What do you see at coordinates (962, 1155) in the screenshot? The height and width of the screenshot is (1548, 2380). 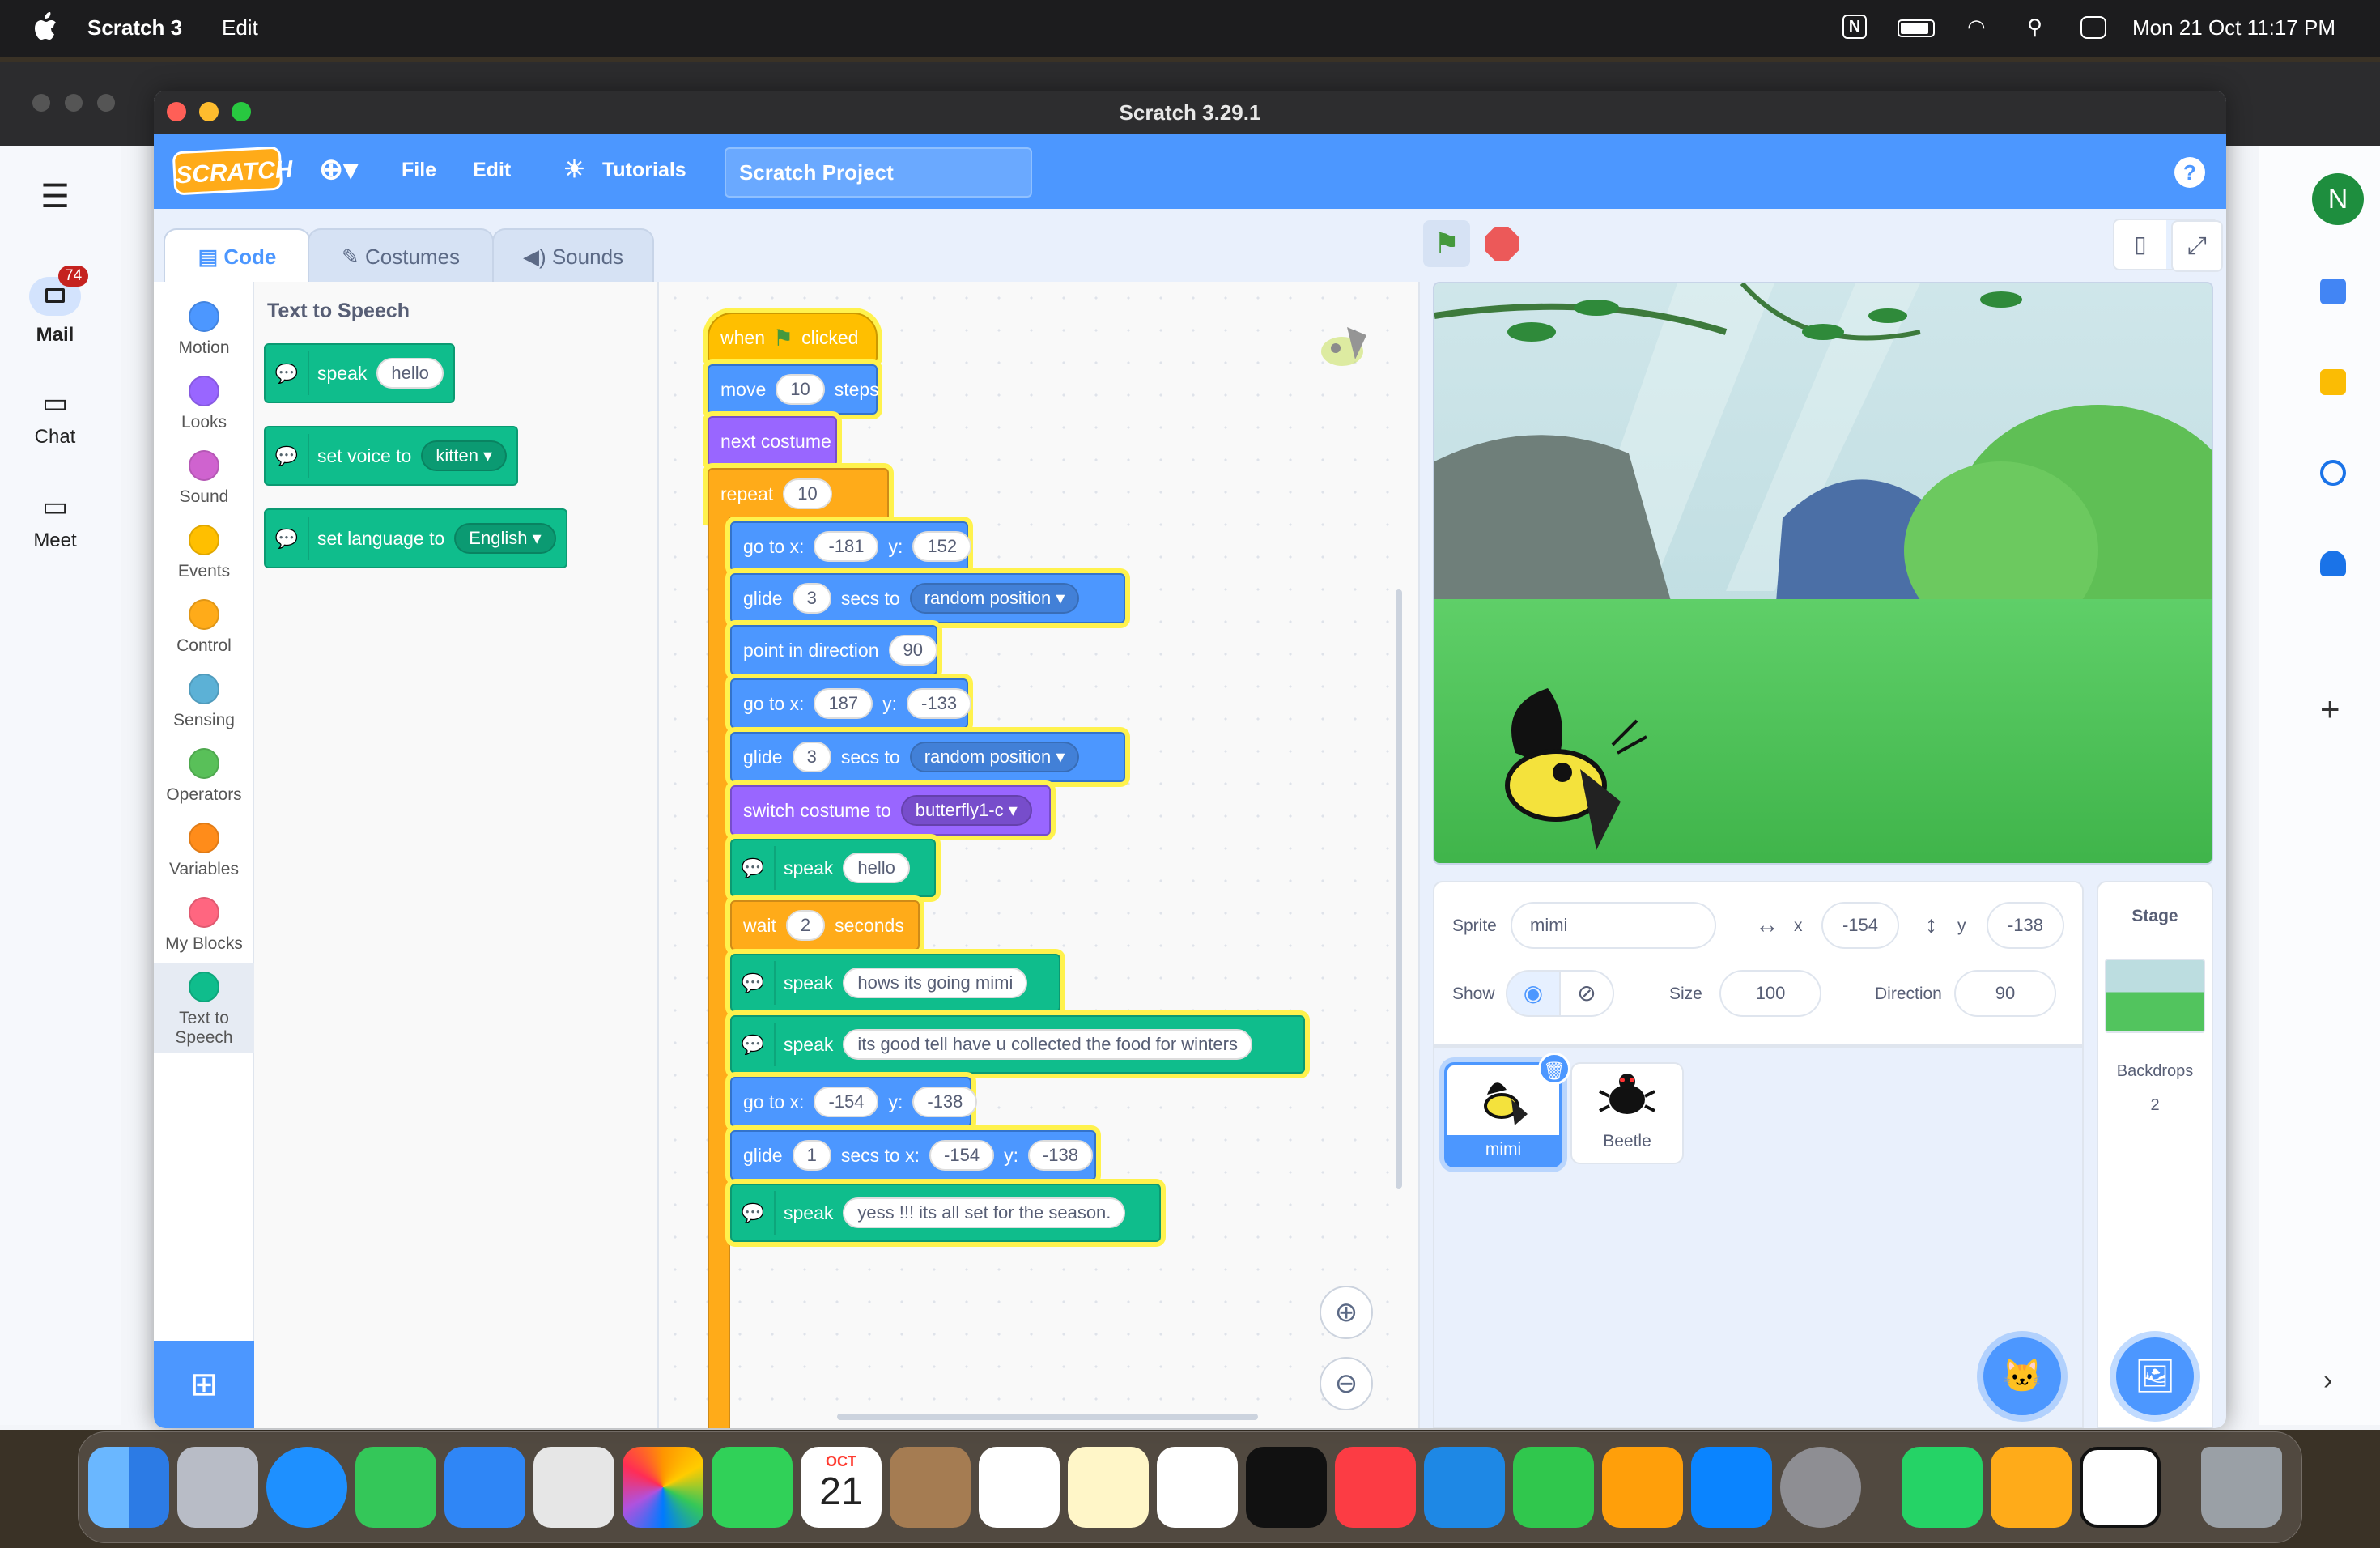 I see `glide3-x-input: -154` at bounding box center [962, 1155].